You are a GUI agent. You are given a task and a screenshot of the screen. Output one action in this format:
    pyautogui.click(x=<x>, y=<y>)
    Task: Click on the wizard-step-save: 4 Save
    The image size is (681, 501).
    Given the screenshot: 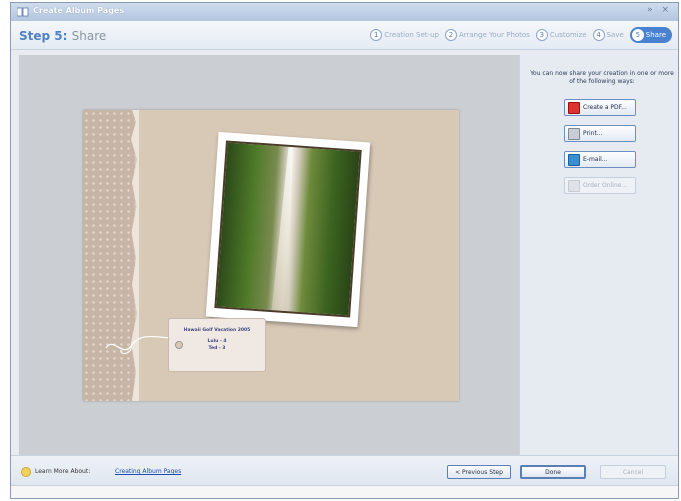 What is the action you would take?
    pyautogui.click(x=608, y=35)
    